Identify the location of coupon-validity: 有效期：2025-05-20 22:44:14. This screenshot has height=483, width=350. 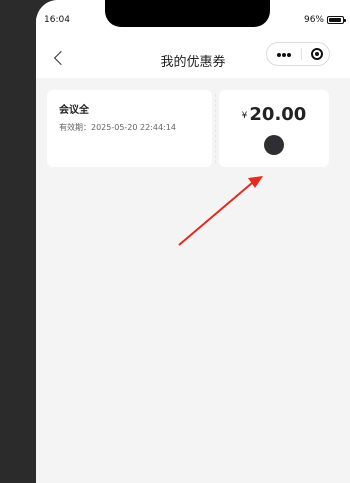
(117, 127).